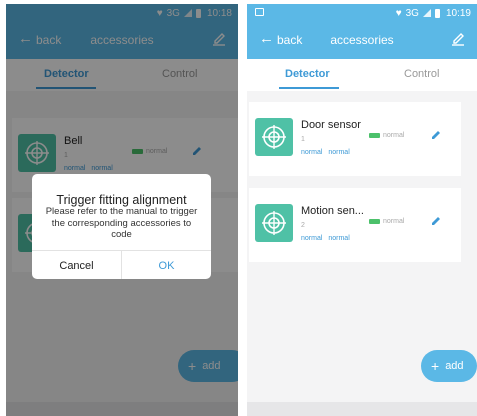  What do you see at coordinates (458, 13) in the screenshot?
I see `clock: 10:19` at bounding box center [458, 13].